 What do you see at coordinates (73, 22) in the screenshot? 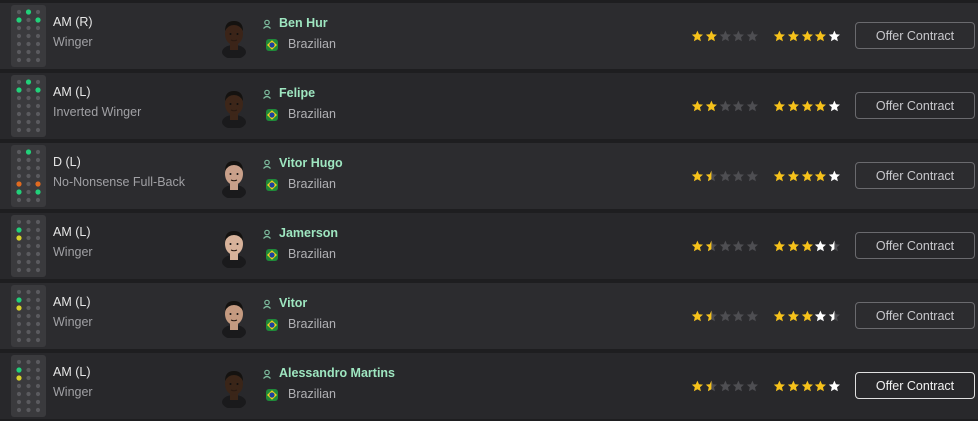
I see `player-position: AM (R)` at bounding box center [73, 22].